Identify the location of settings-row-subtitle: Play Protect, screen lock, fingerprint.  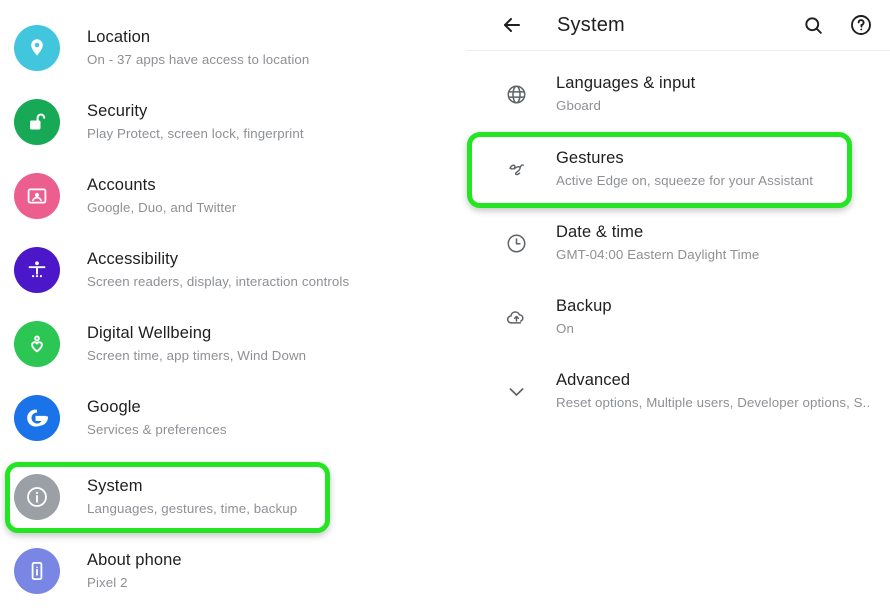
(195, 133).